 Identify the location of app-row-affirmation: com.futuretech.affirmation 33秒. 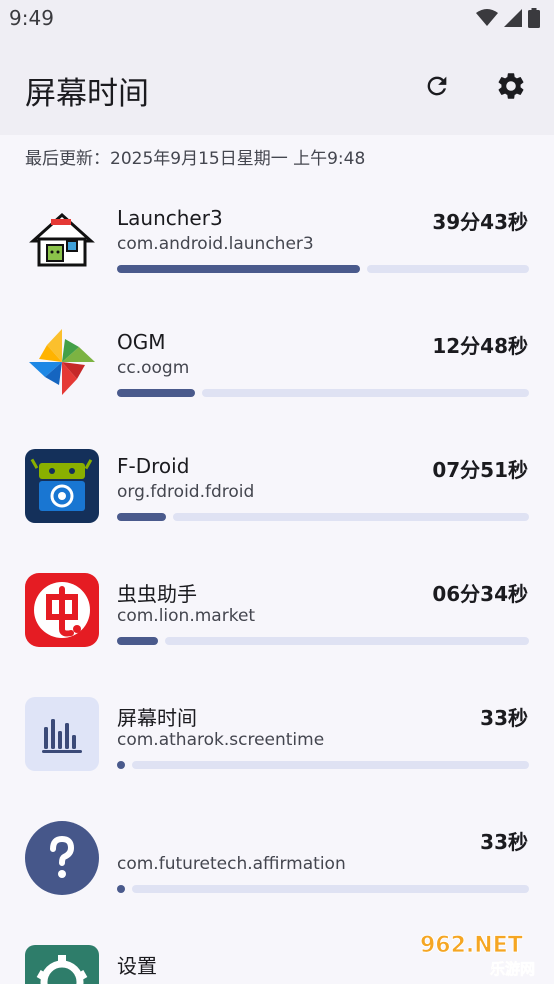
(277, 883).